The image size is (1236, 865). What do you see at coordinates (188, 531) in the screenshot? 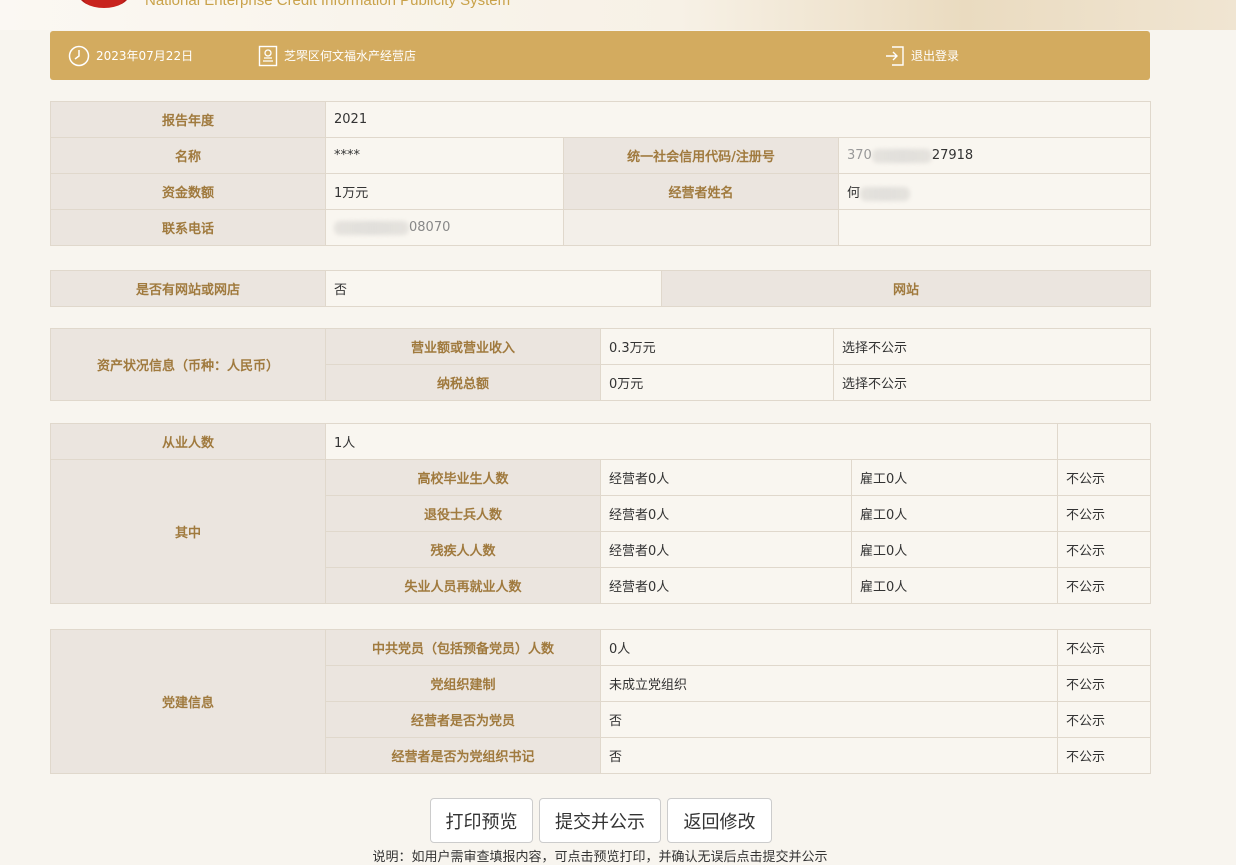
I see `employee-breakdown-label: 其中` at bounding box center [188, 531].